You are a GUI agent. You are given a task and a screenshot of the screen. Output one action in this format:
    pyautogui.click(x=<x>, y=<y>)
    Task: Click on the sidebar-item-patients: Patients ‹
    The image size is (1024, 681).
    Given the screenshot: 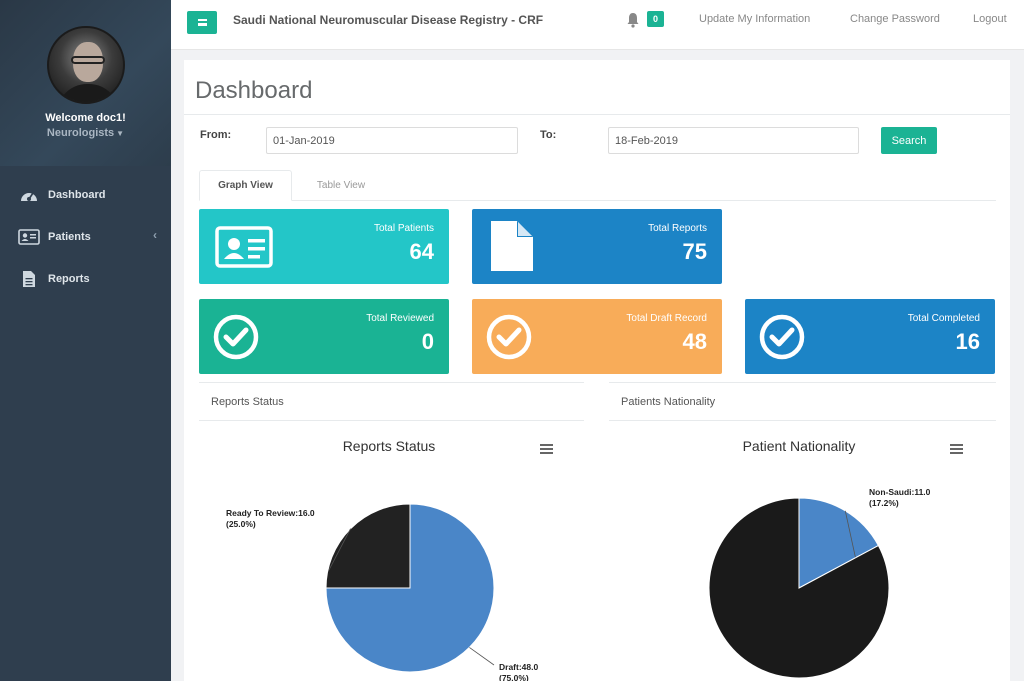 What is the action you would take?
    pyautogui.click(x=85, y=237)
    